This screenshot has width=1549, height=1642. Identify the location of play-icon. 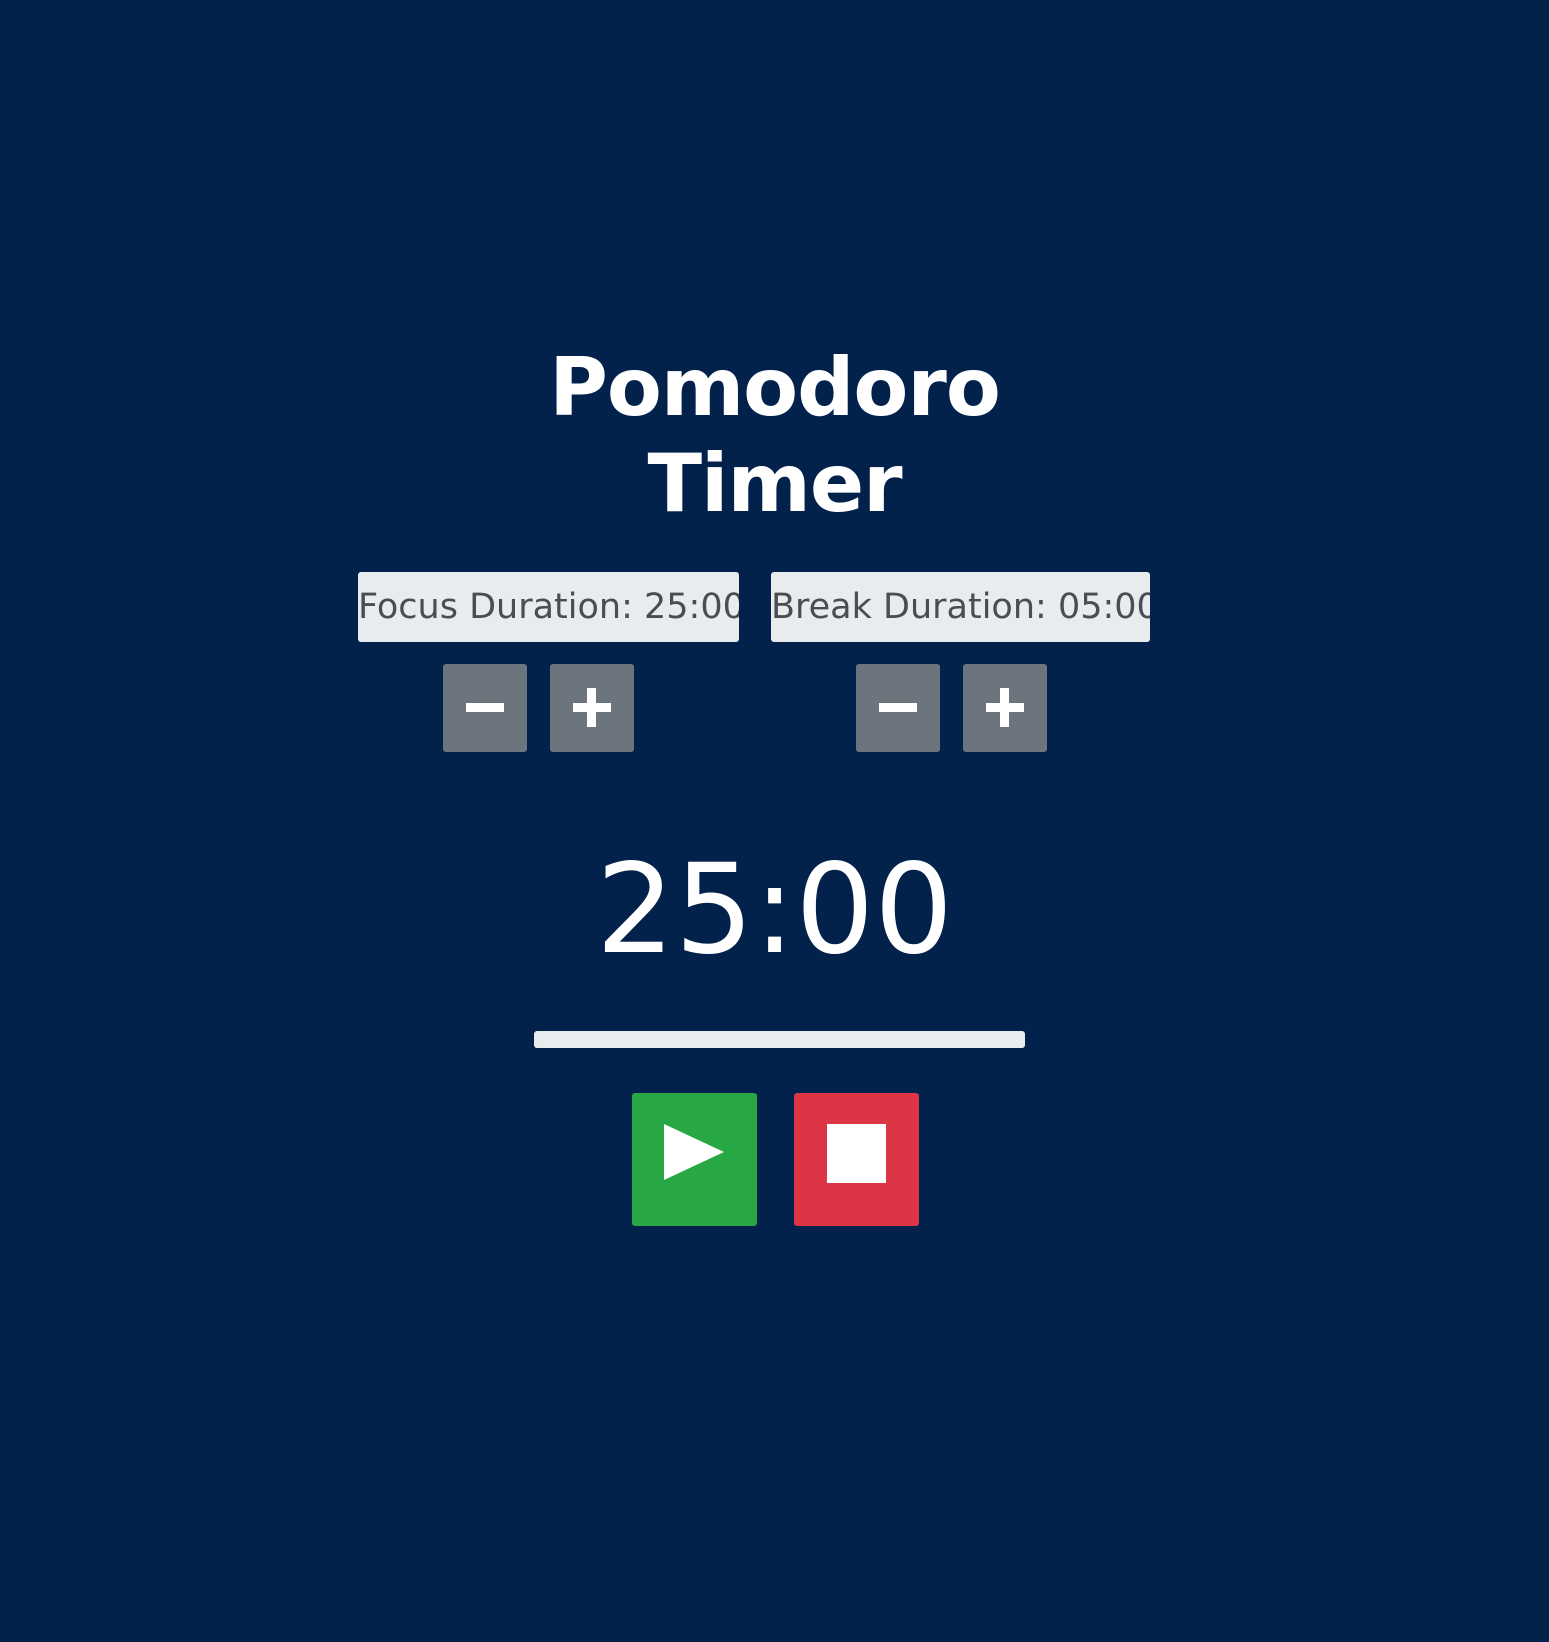
(694, 1152).